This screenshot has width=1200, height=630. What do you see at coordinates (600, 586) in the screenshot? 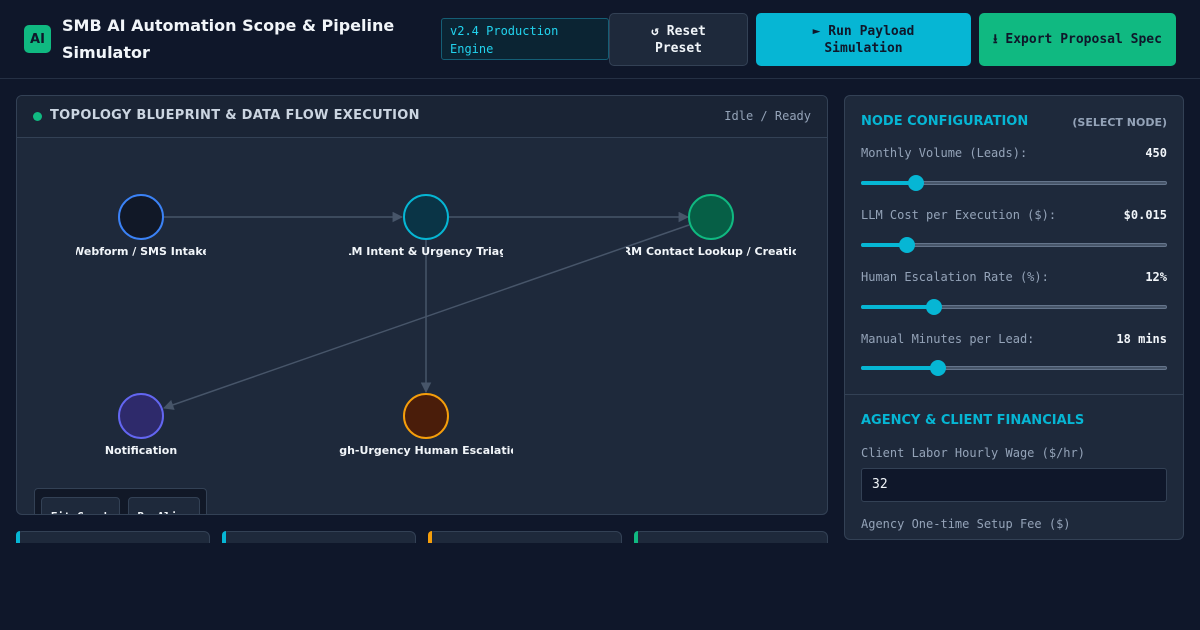
I see `page-background` at bounding box center [600, 586].